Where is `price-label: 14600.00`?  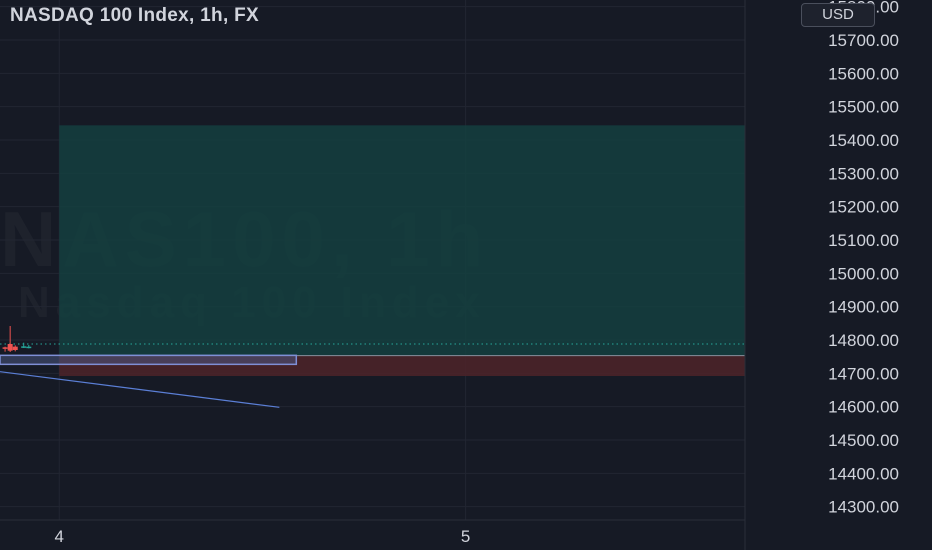
price-label: 14600.00 is located at coordinates (863, 407).